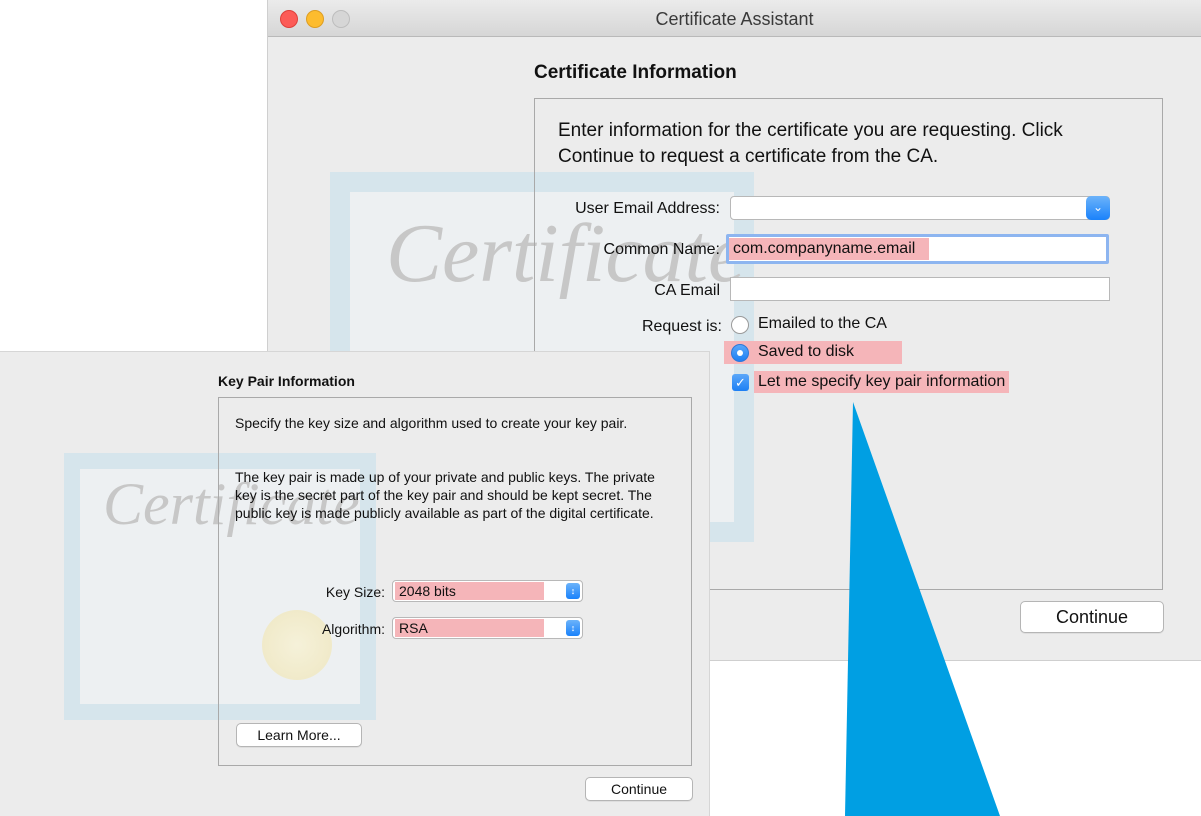 Image resolution: width=1201 pixels, height=816 pixels. What do you see at coordinates (469, 628) in the screenshot?
I see `algorithm-value: RSA` at bounding box center [469, 628].